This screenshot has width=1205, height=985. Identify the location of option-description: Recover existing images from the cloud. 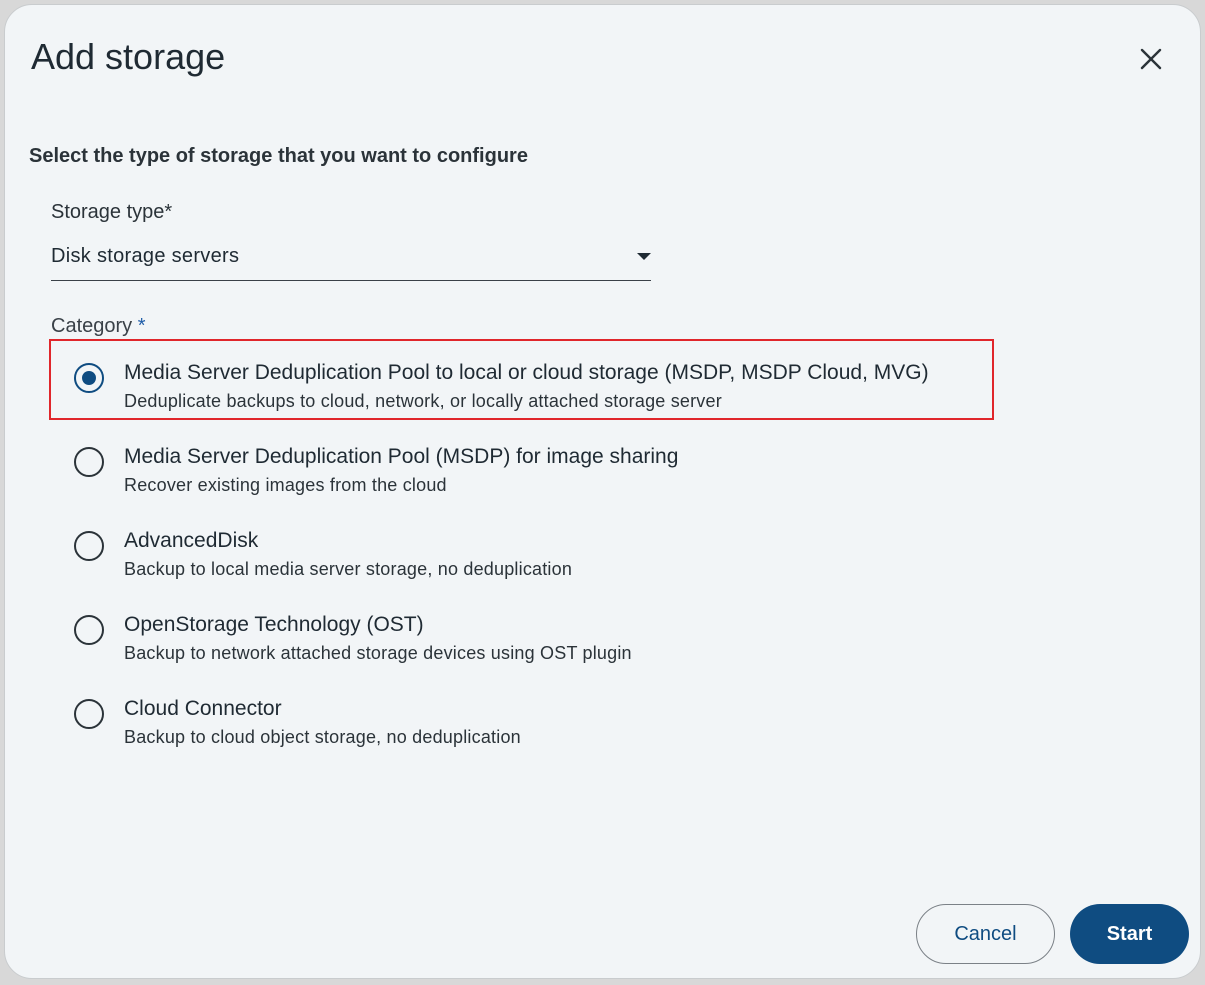
(285, 485).